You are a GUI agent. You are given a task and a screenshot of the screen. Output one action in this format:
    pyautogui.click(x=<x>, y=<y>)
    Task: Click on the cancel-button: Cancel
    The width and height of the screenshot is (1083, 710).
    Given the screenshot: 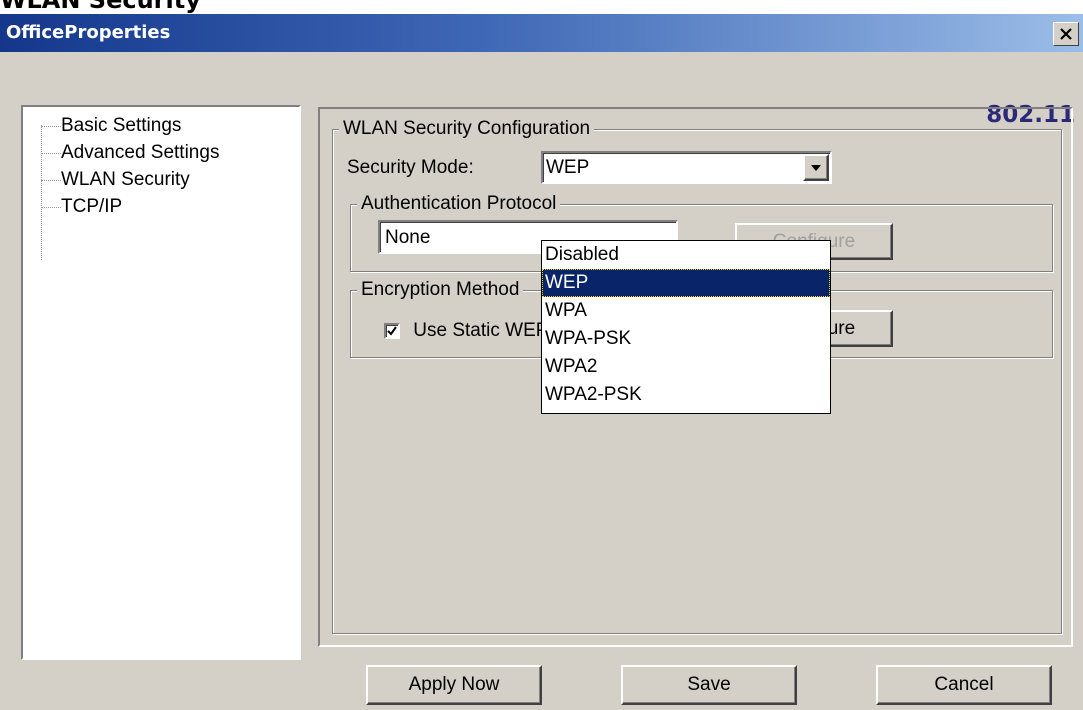 What is the action you would take?
    pyautogui.click(x=964, y=685)
    